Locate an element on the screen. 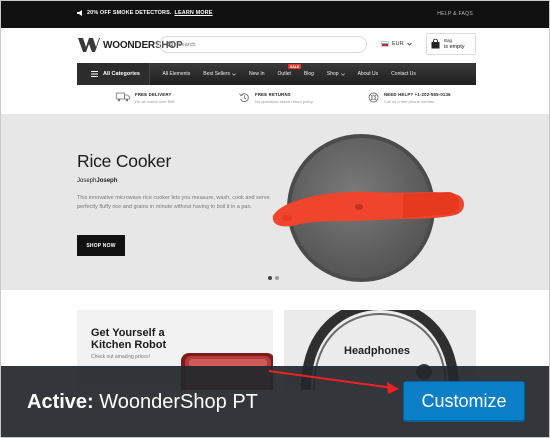  hero-title: Rice Cooker is located at coordinates (124, 161).